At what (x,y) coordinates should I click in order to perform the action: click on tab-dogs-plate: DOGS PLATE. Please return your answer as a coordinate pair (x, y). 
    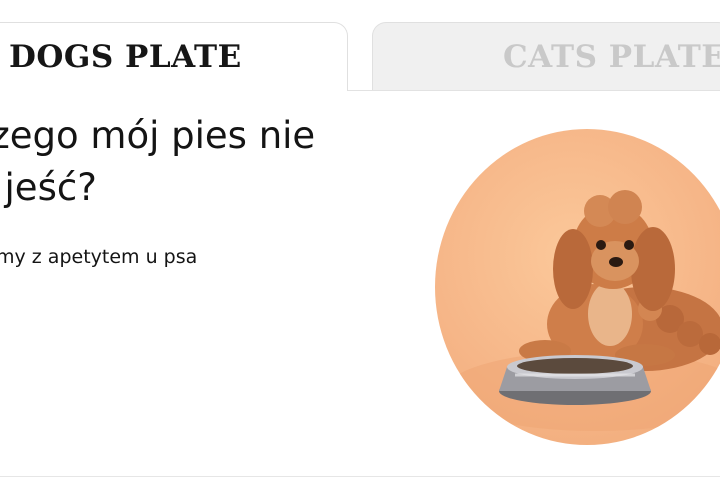
    Looking at the image, I should click on (174, 56).